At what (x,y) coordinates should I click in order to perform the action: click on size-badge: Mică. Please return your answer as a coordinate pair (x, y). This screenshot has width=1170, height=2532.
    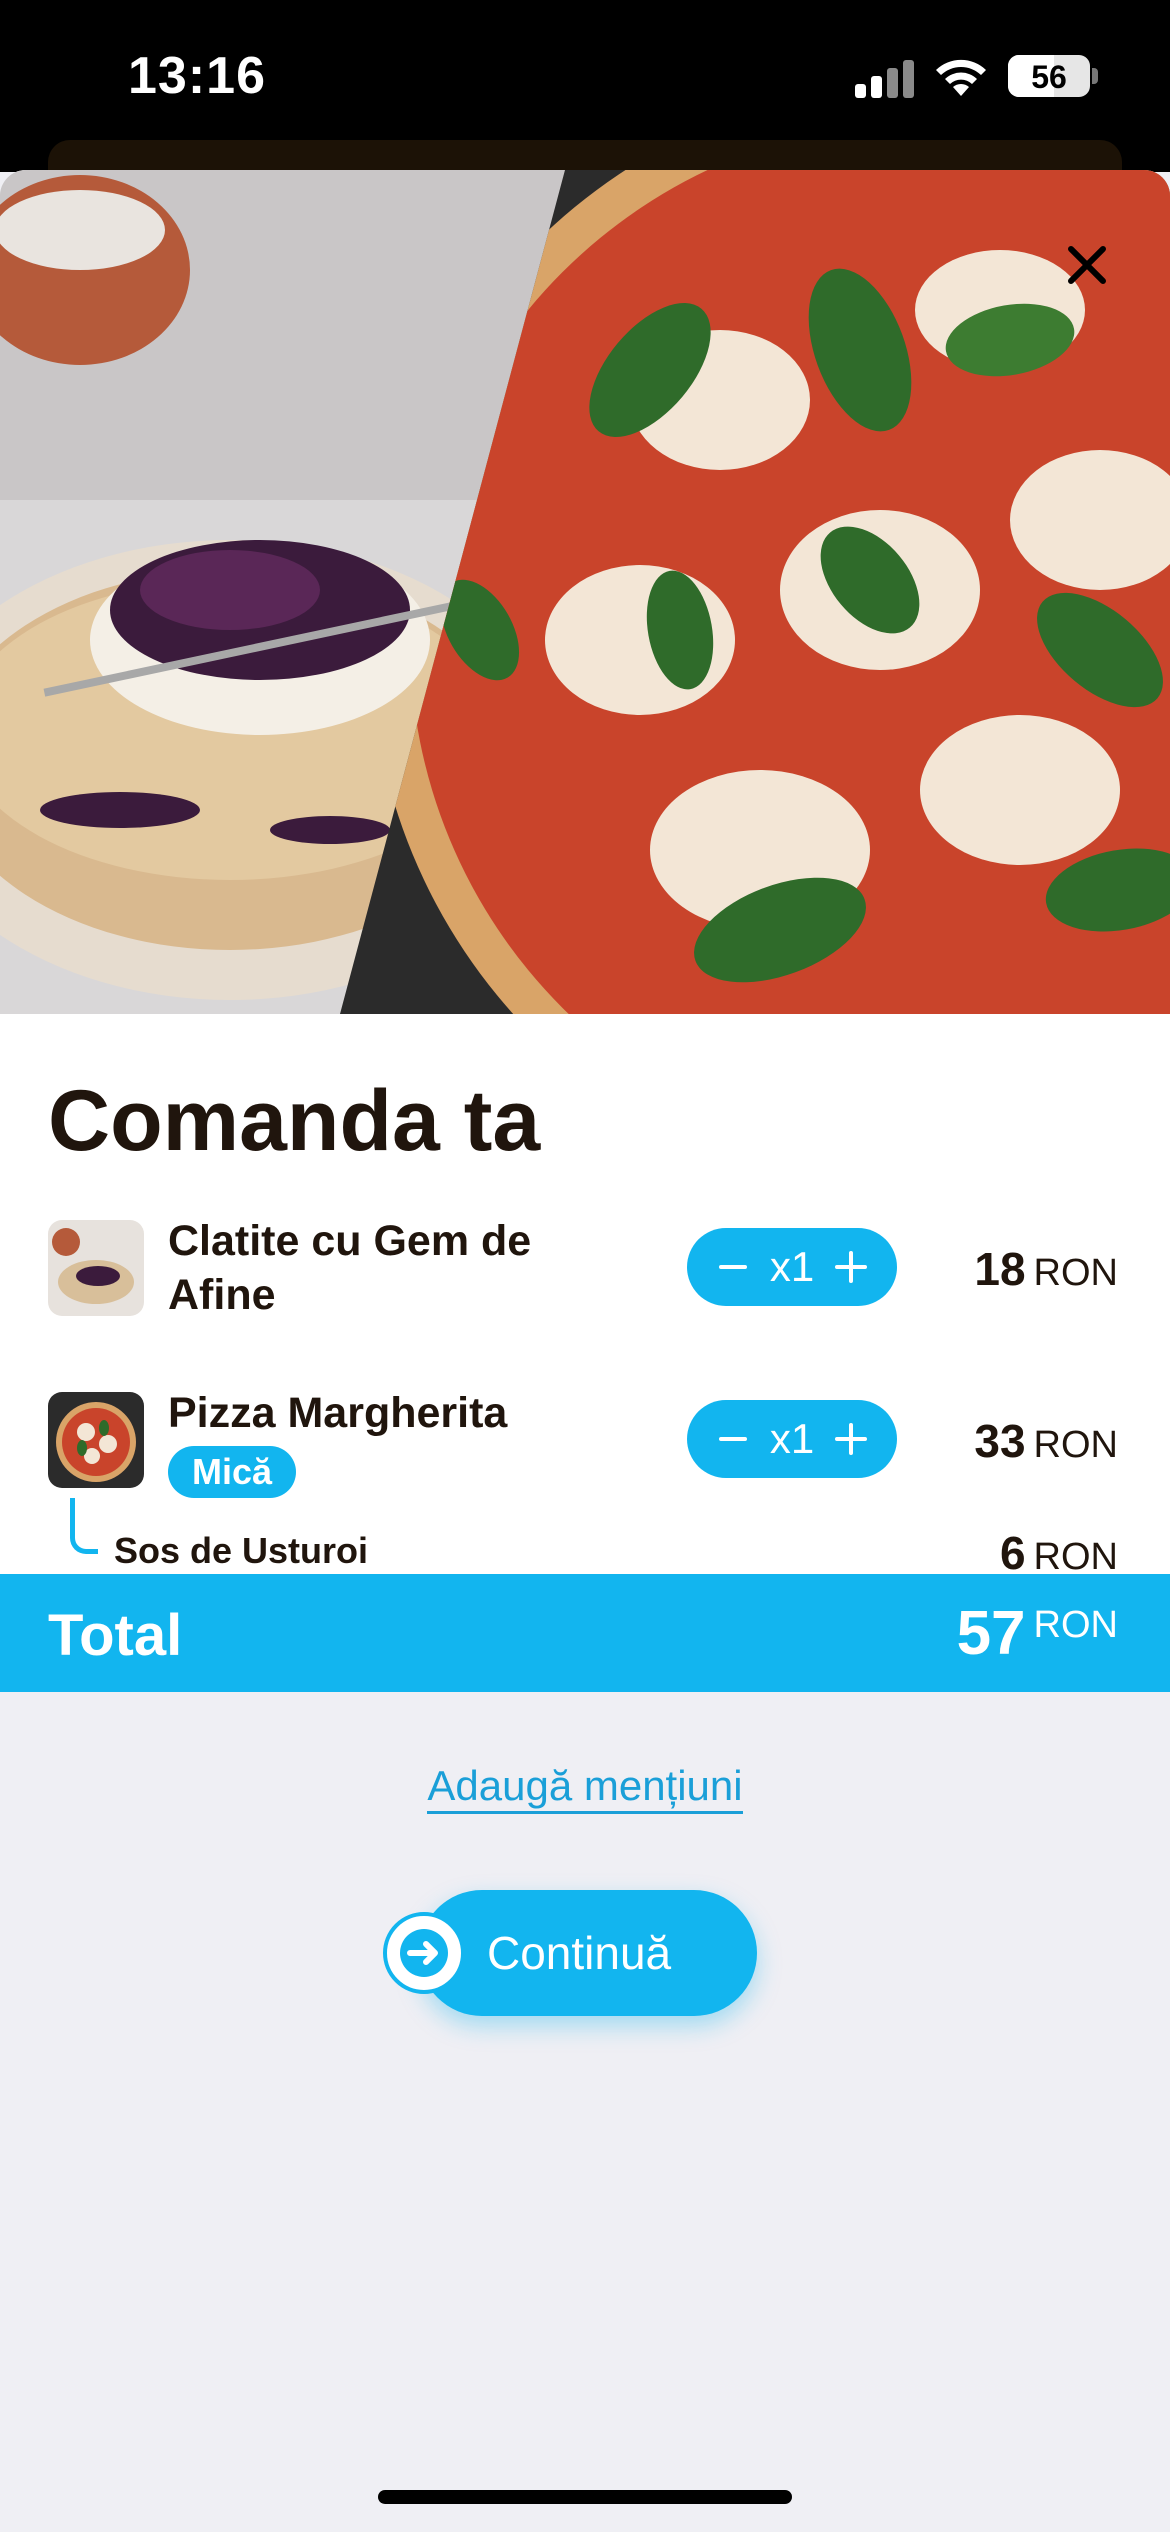
    Looking at the image, I should click on (232, 1472).